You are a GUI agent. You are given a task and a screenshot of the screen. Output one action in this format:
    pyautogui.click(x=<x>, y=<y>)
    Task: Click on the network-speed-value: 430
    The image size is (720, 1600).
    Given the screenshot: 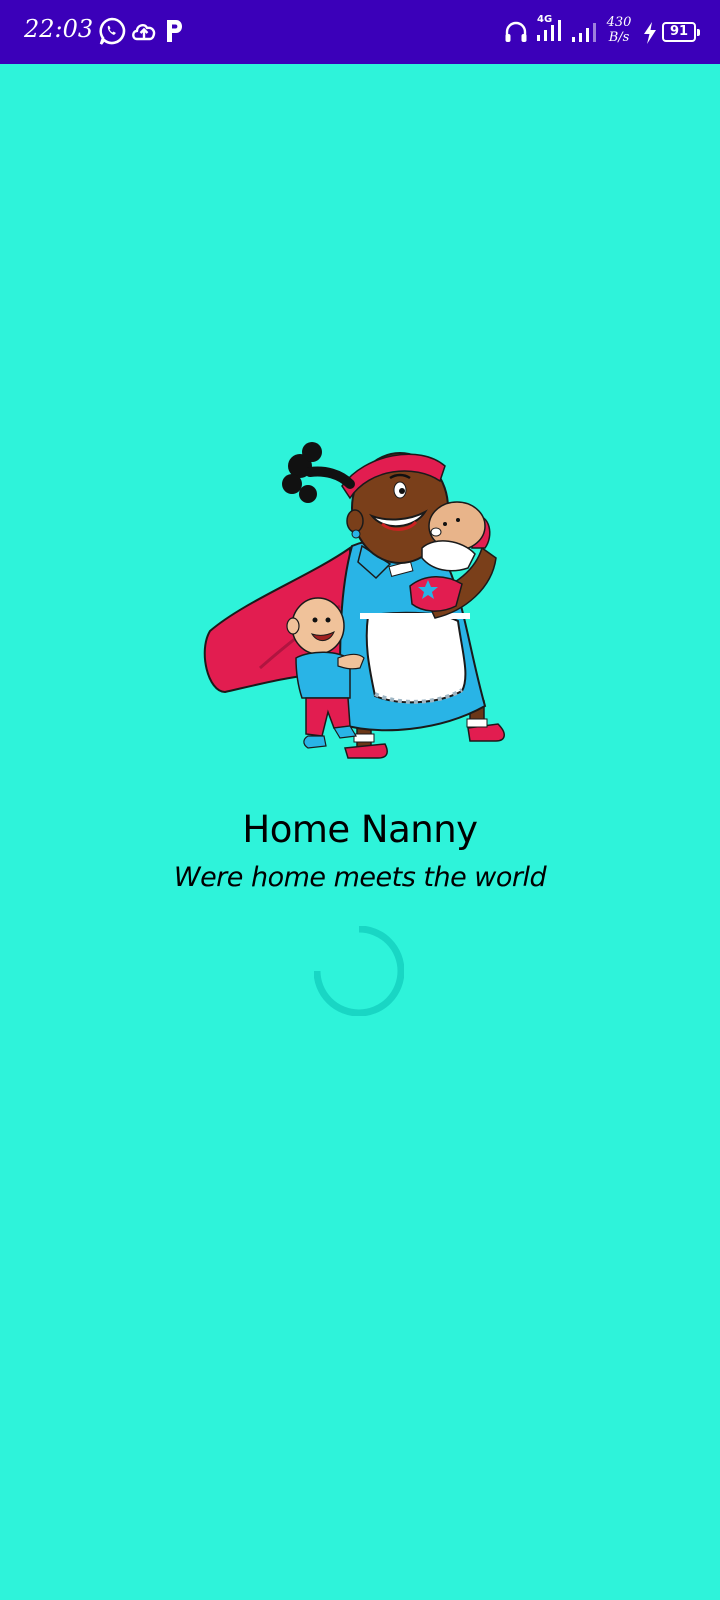 What is the action you would take?
    pyautogui.click(x=619, y=22)
    